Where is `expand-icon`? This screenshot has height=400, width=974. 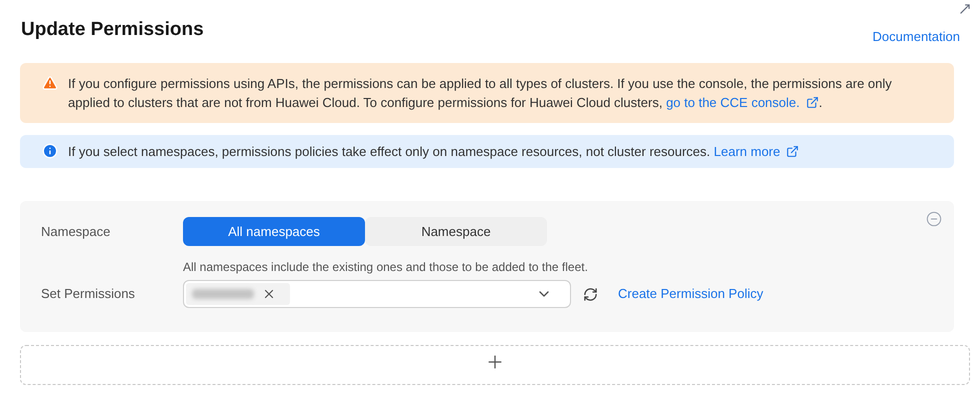 expand-icon is located at coordinates (965, 9).